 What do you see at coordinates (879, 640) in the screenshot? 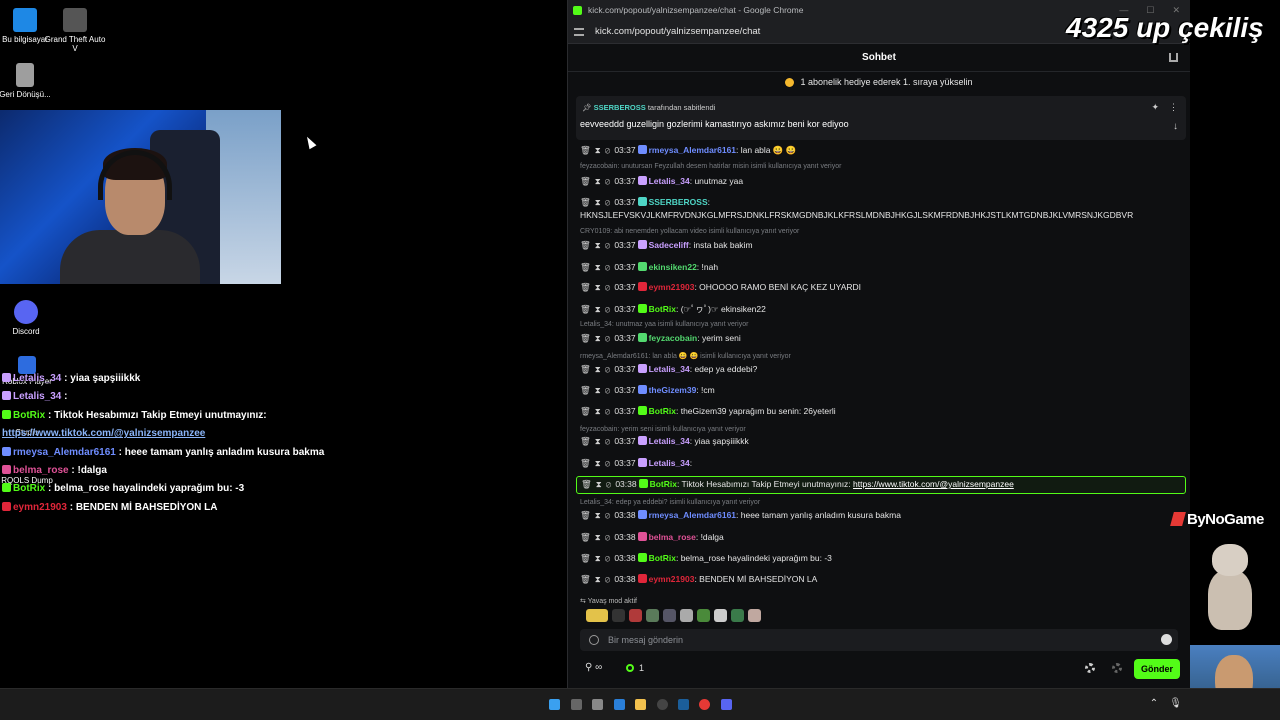
I see `message-input: Bir mesaj gönderin` at bounding box center [879, 640].